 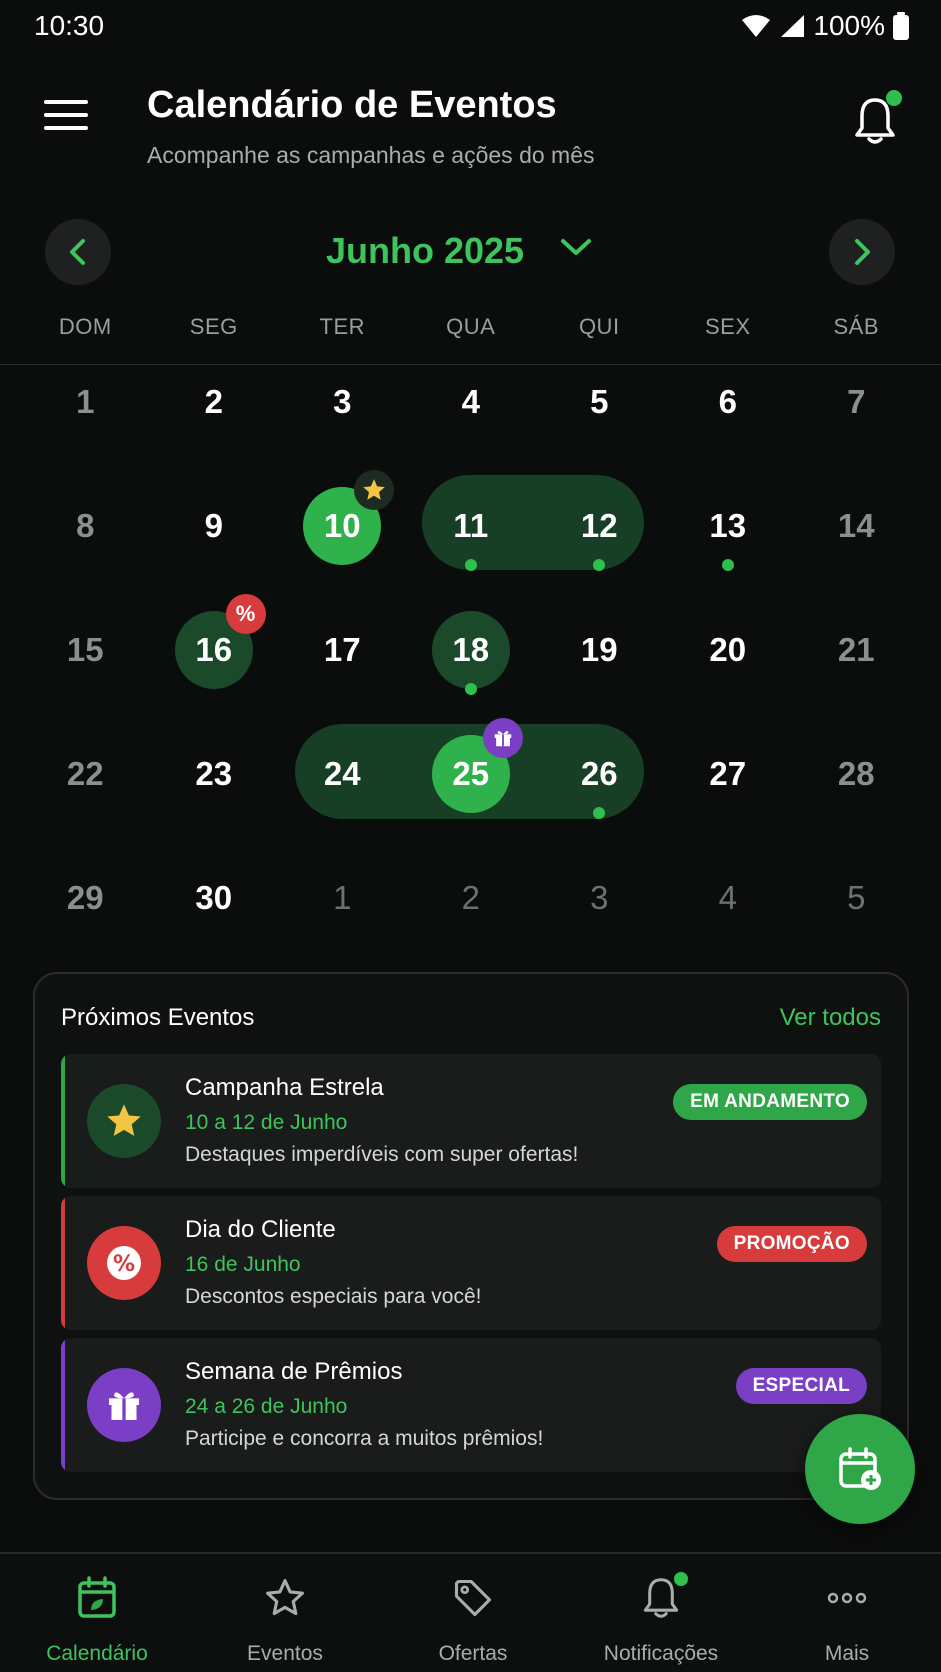 I want to click on day-number: 16, so click(x=214, y=649).